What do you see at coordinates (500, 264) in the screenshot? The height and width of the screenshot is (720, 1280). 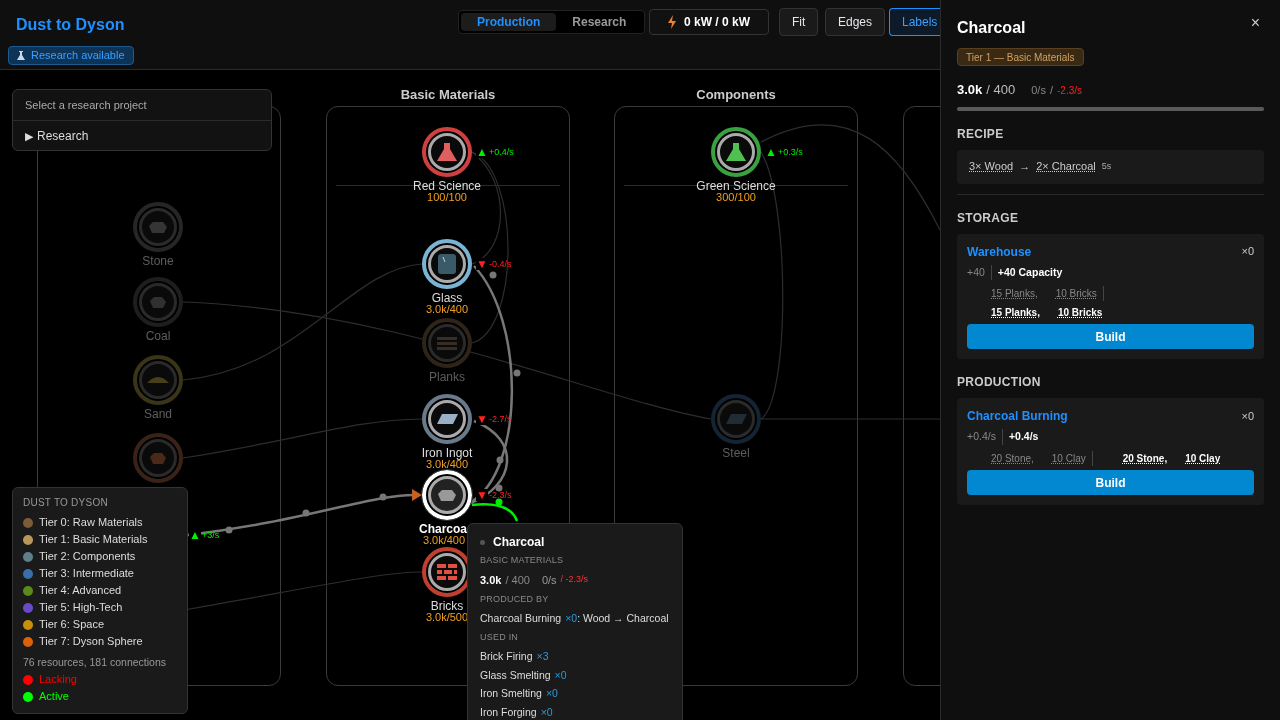 I see `rate-label: -0.4/s` at bounding box center [500, 264].